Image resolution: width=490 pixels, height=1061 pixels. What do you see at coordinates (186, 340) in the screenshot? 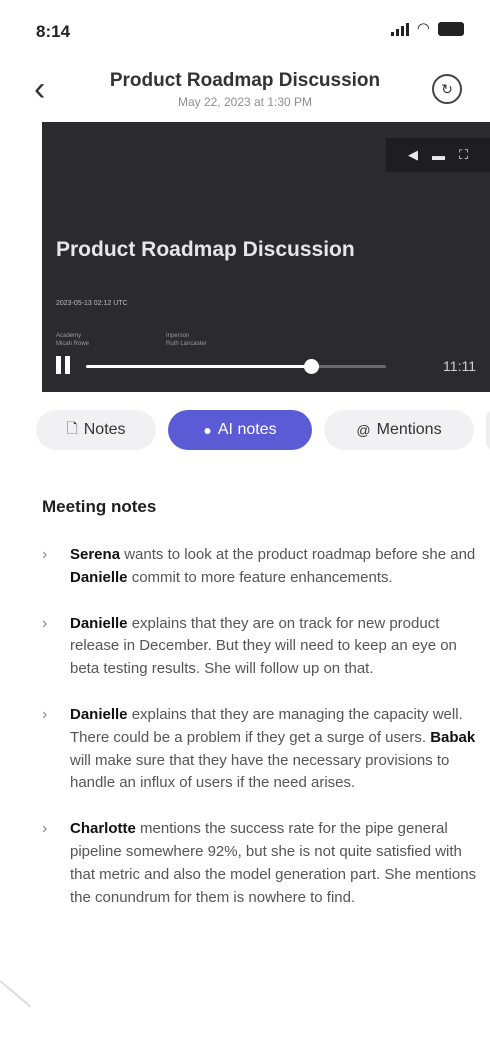
I see `video-meta-b: Inperson Ruth Lancaster` at bounding box center [186, 340].